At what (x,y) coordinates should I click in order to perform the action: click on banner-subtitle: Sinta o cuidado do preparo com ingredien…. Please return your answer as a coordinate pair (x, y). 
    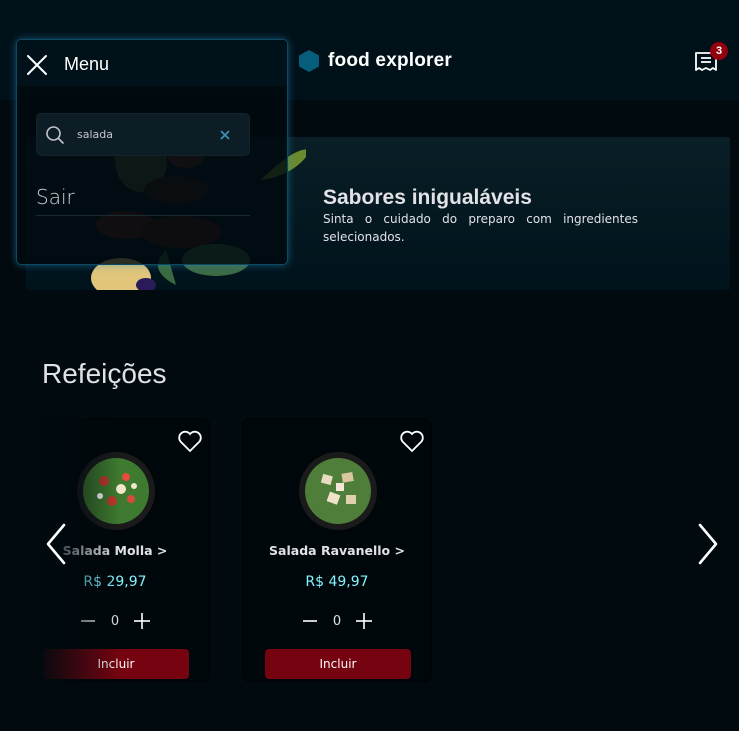
    Looking at the image, I should click on (480, 228).